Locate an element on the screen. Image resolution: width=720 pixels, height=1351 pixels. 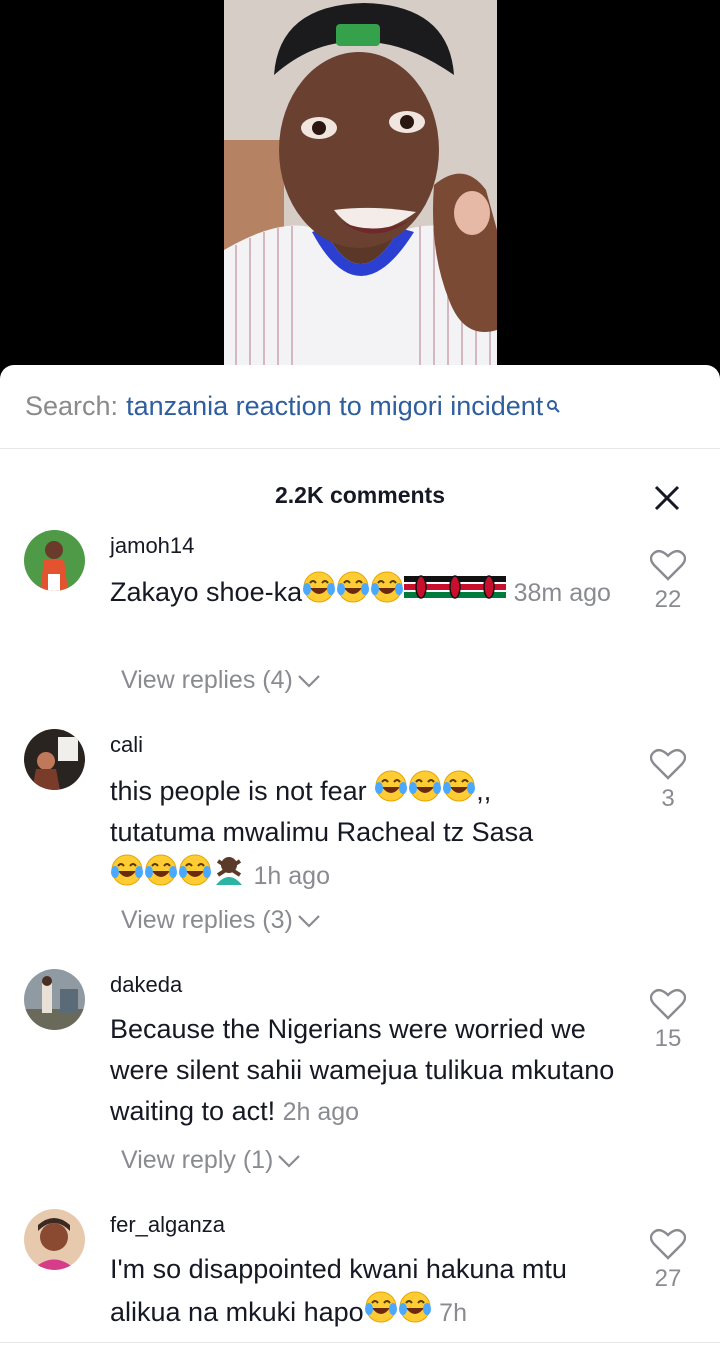
like-count: 15 is located at coordinates (668, 1038).